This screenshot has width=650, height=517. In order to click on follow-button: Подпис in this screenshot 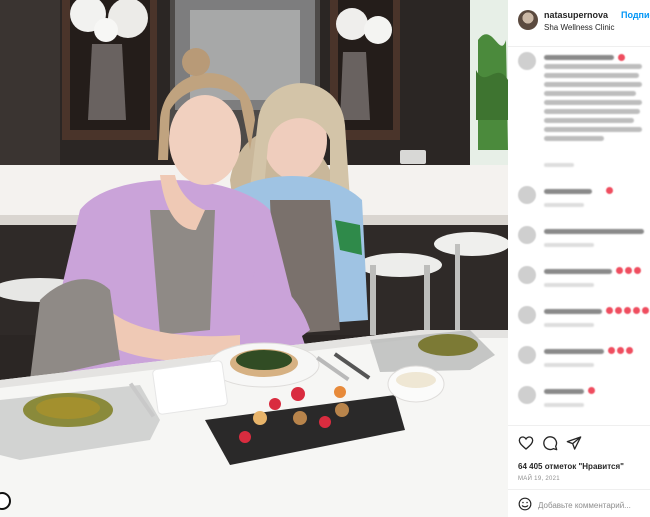, I will do `click(635, 15)`.